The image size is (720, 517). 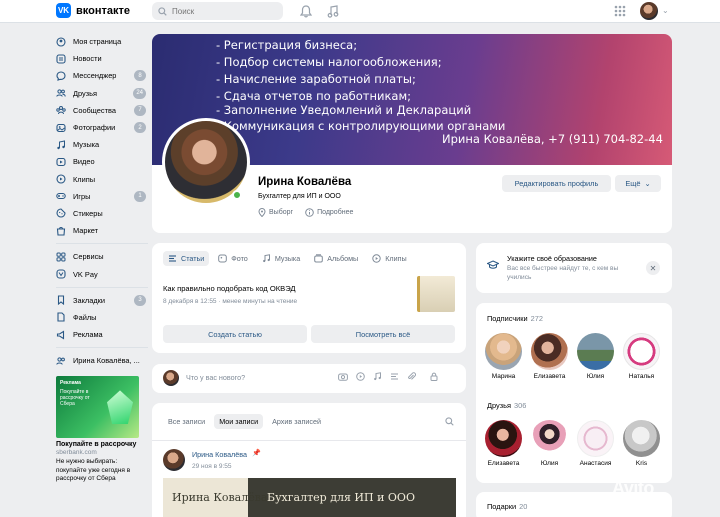 I want to click on wall-tabs: Все записи Мои записи Архив записей, so click(x=244, y=421).